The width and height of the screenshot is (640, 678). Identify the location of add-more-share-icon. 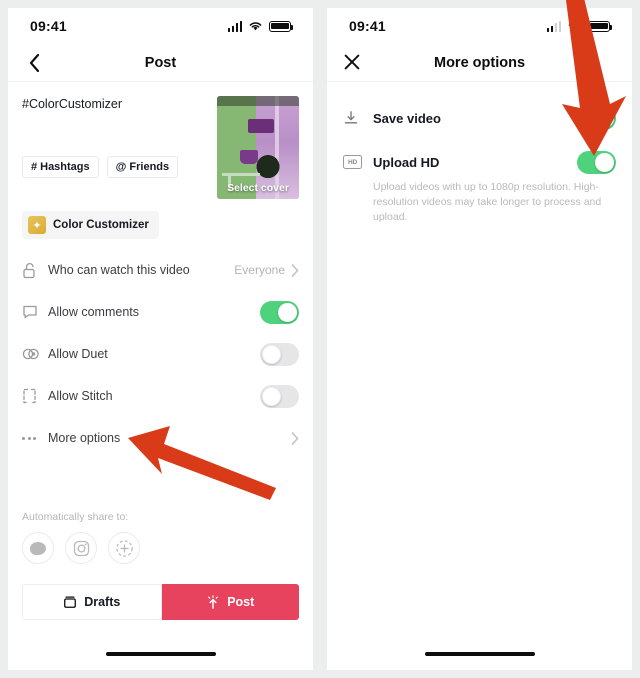
(124, 548).